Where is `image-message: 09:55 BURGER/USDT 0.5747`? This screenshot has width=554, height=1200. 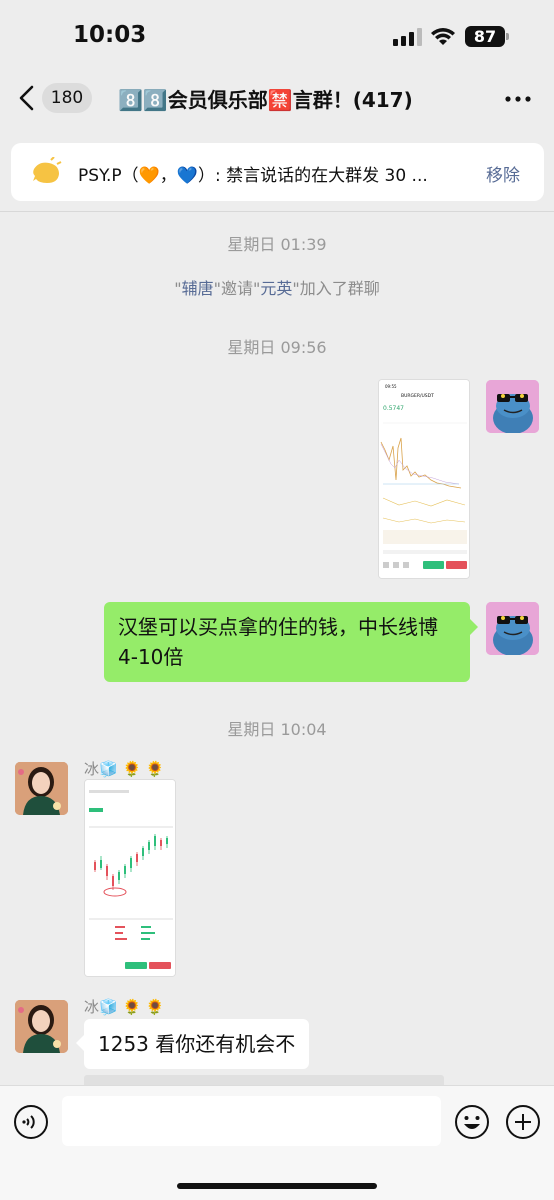 image-message: 09:55 BURGER/USDT 0.5747 is located at coordinates (424, 479).